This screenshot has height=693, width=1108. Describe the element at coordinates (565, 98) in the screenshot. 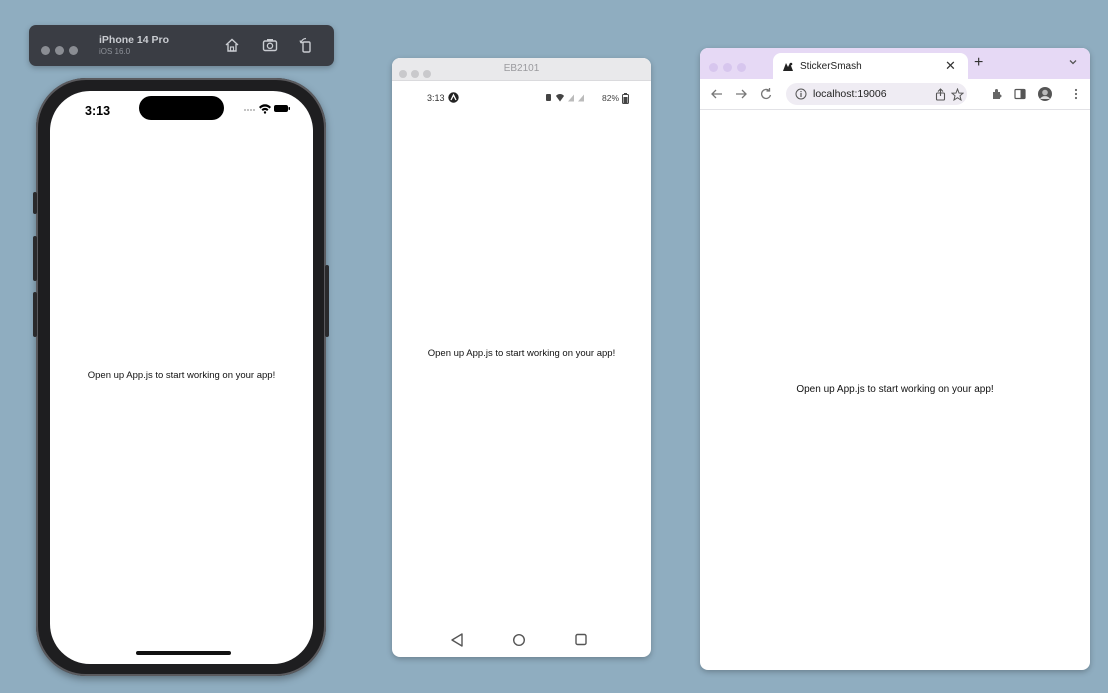

I see `android-status-icons` at that location.